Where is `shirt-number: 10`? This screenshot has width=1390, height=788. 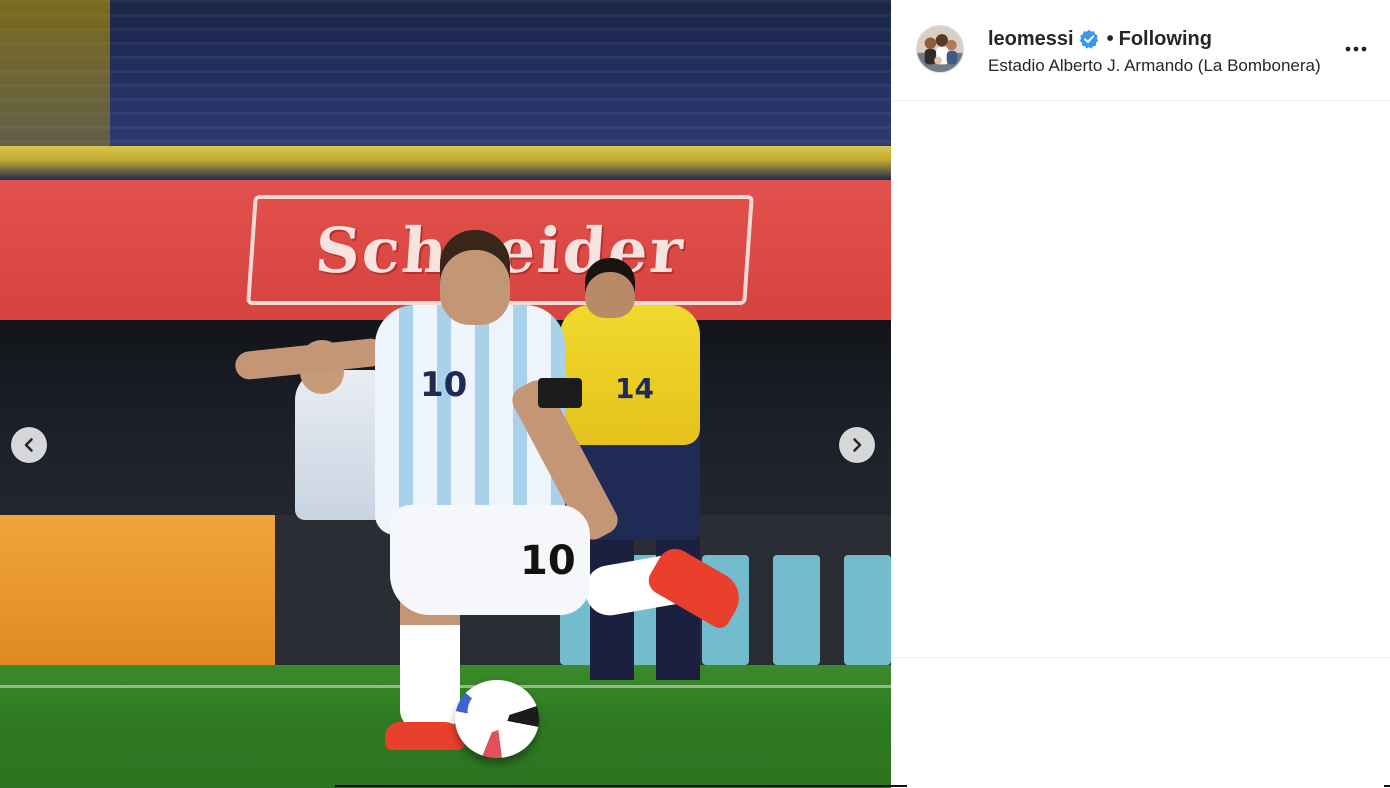 shirt-number: 10 is located at coordinates (444, 385).